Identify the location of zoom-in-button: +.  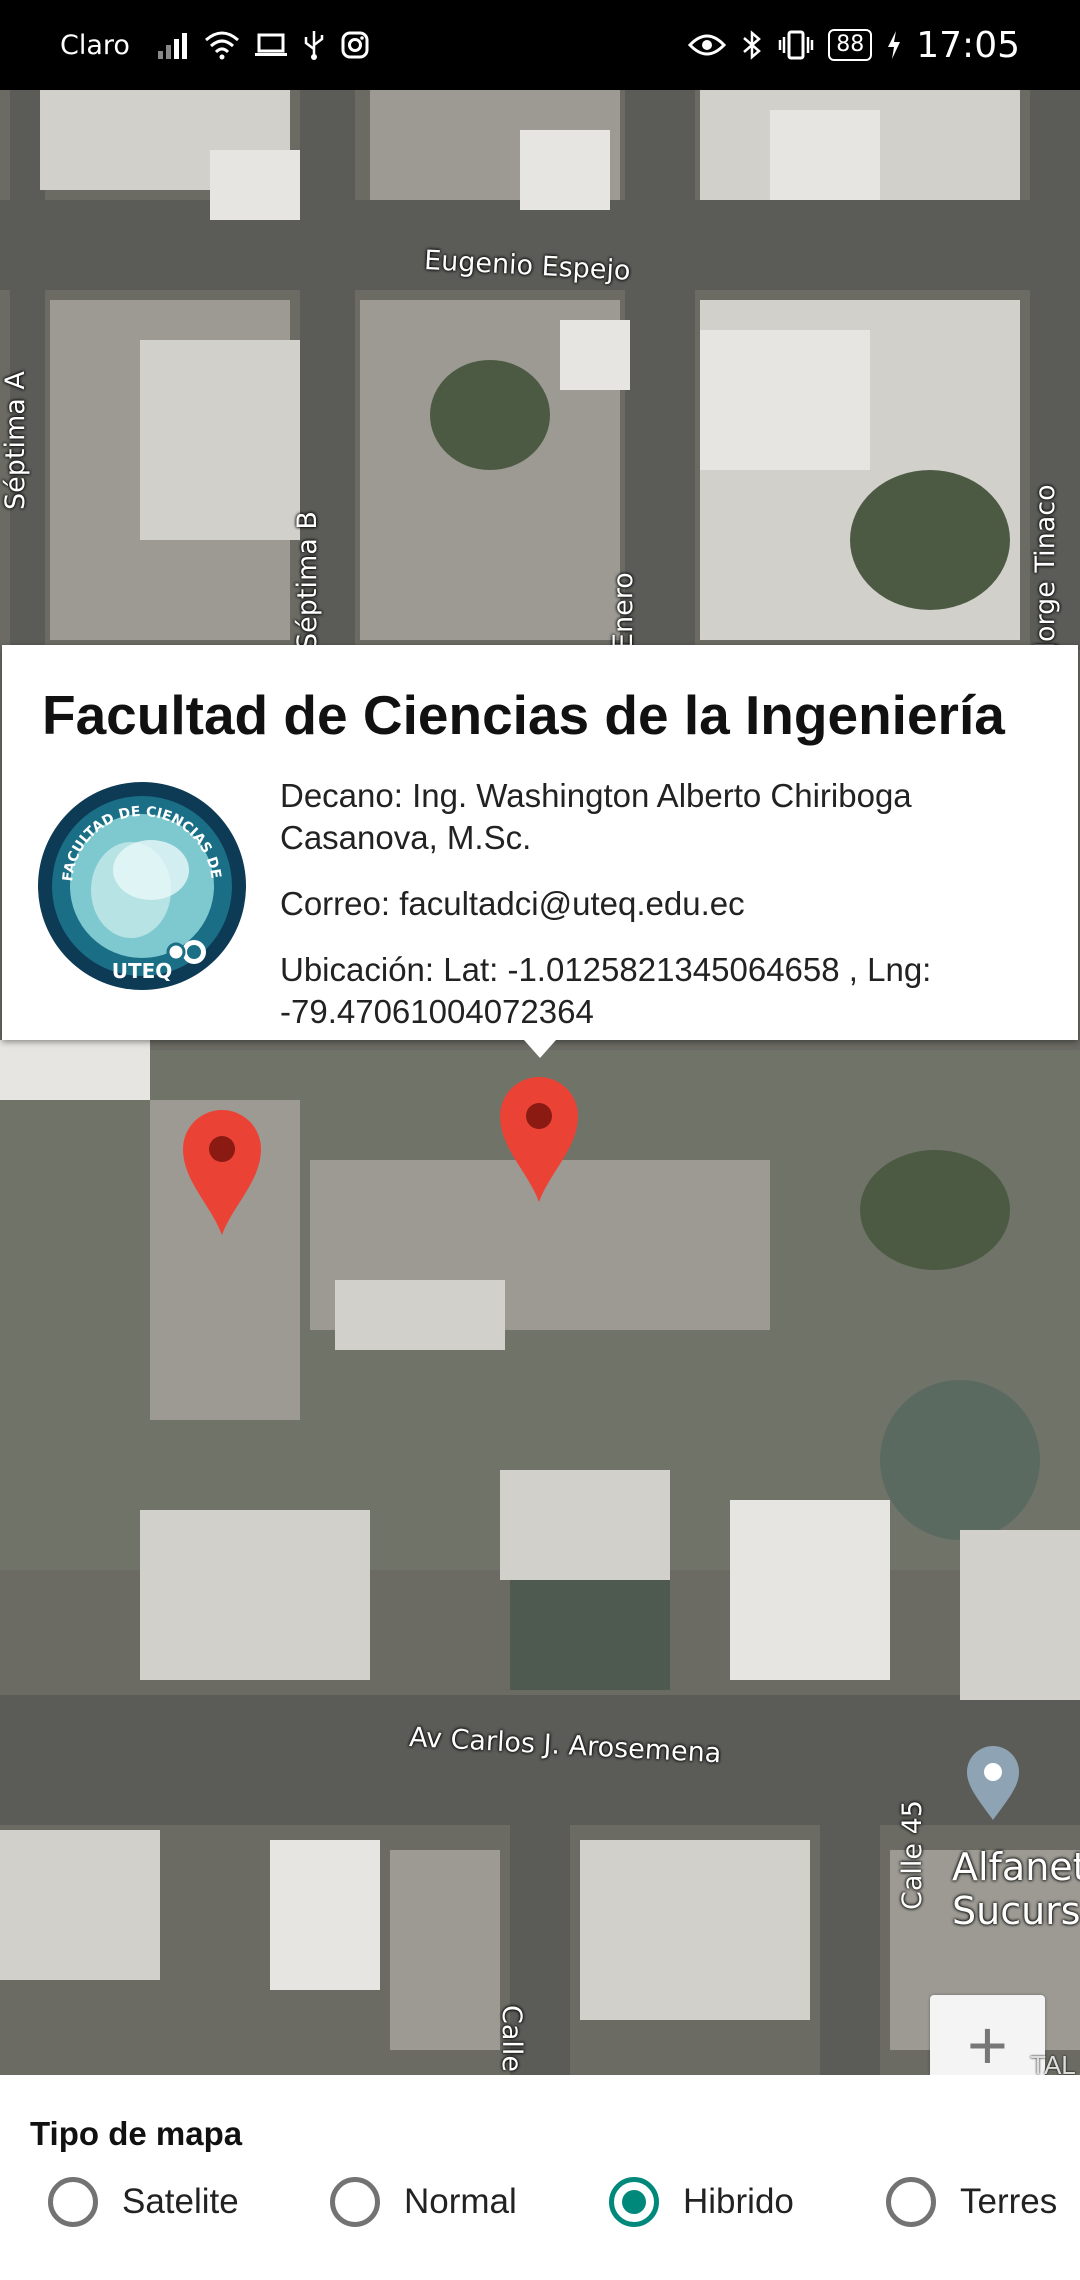
(987, 2035).